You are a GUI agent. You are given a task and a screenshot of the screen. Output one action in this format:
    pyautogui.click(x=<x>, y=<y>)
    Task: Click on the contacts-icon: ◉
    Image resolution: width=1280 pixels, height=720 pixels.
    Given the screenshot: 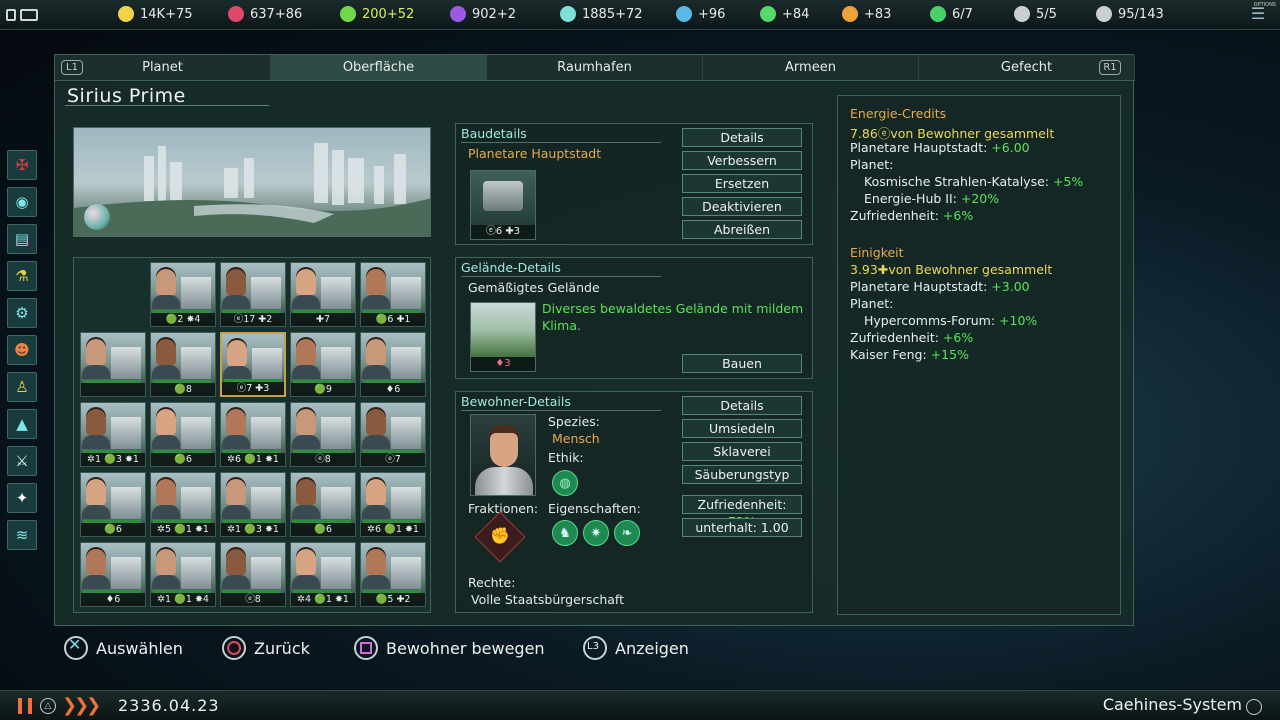 What is the action you would take?
    pyautogui.click(x=22, y=202)
    